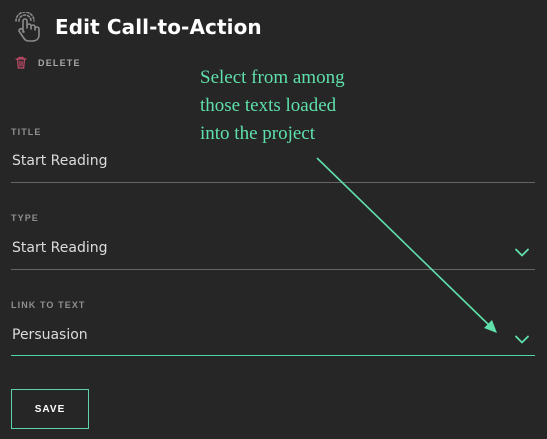 Image resolution: width=547 pixels, height=439 pixels. Describe the element at coordinates (273, 269) in the screenshot. I see `type-select-underline` at that location.